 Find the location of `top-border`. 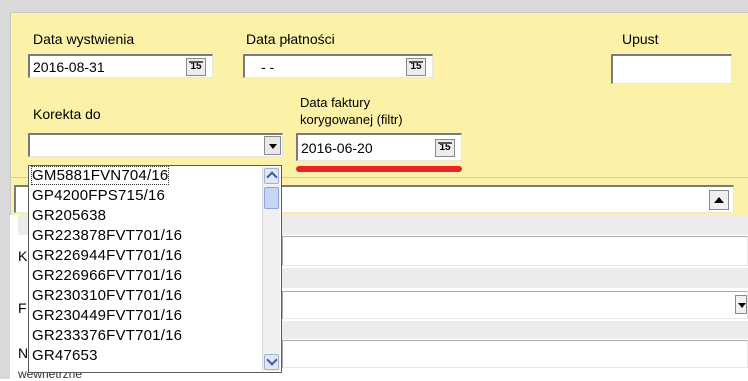

top-border is located at coordinates (374, 6).